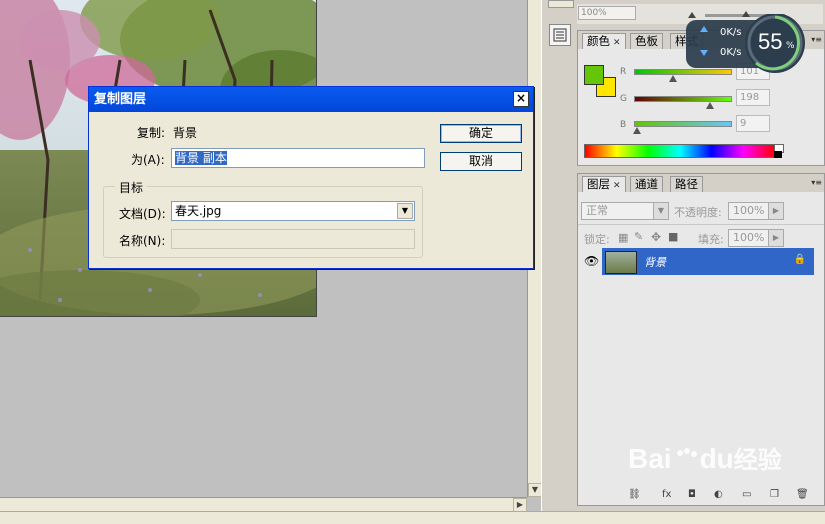  What do you see at coordinates (625, 211) in the screenshot?
I see `blend-mode-select: 正常 ▼` at bounding box center [625, 211].